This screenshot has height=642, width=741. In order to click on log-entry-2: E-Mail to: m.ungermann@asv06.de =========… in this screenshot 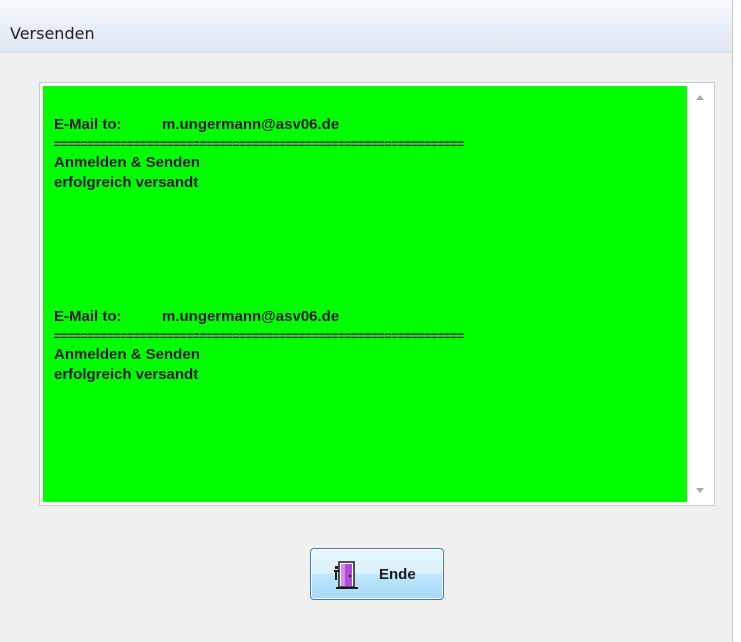, I will do `click(369, 346)`.